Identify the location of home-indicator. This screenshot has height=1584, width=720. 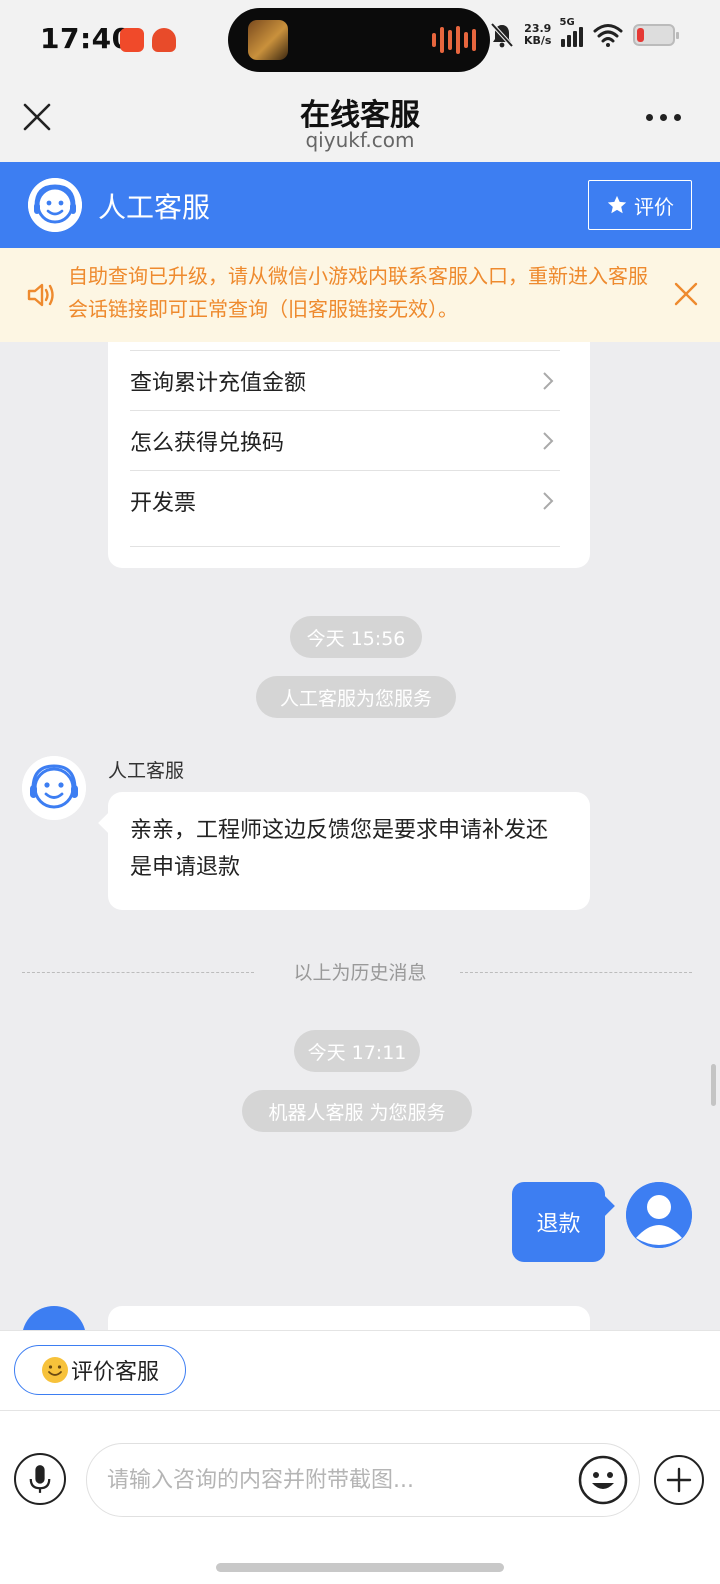
(360, 1567).